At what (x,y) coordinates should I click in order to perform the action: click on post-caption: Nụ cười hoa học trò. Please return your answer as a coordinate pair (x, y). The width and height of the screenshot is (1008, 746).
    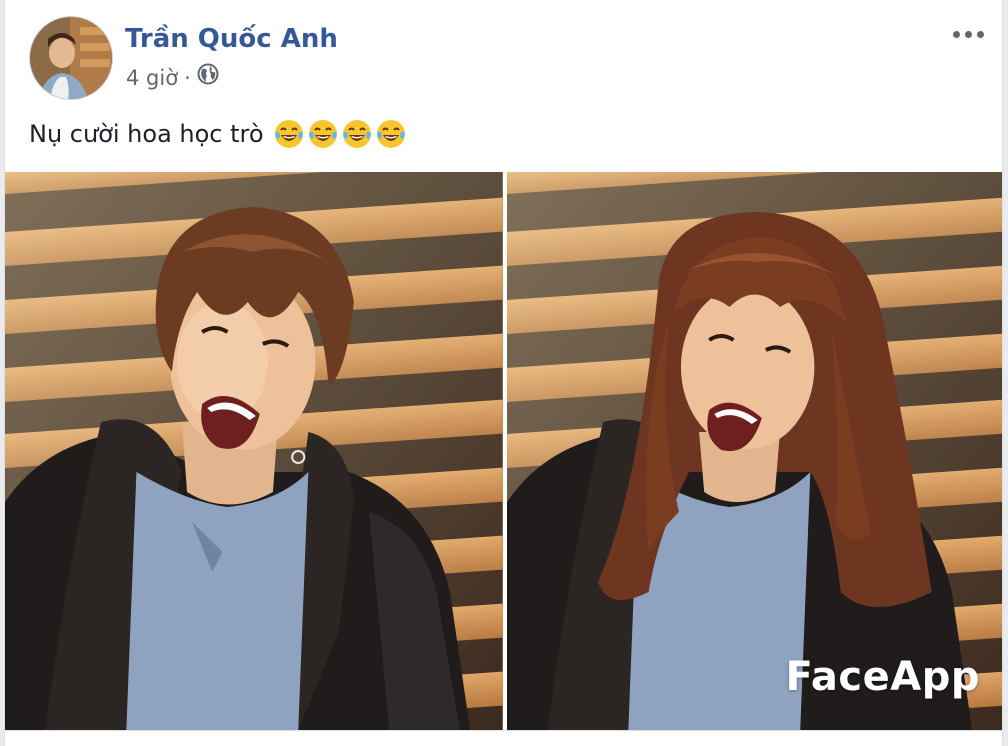
    Looking at the image, I should click on (146, 134).